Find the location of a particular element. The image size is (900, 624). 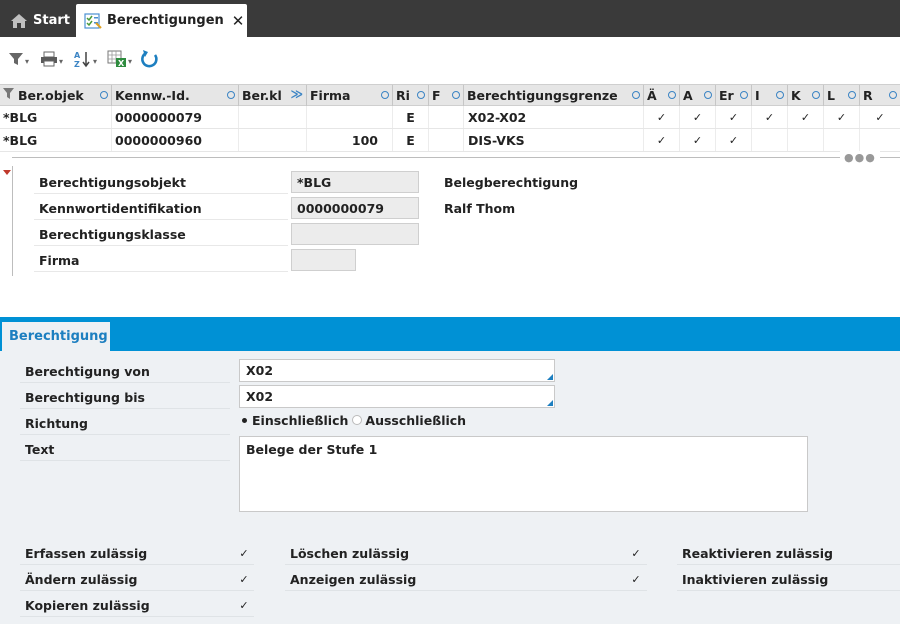

tab-berechtigungen-label: Berechtigungen is located at coordinates (165, 20).